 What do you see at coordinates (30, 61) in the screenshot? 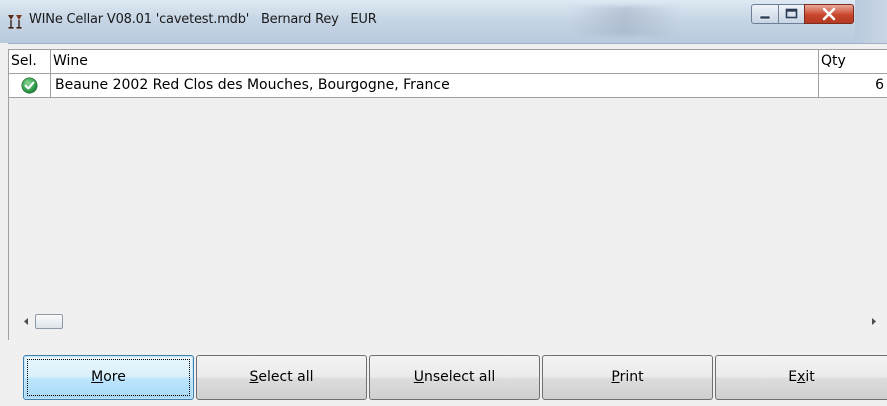
I see `column-header-sel: Sel.` at bounding box center [30, 61].